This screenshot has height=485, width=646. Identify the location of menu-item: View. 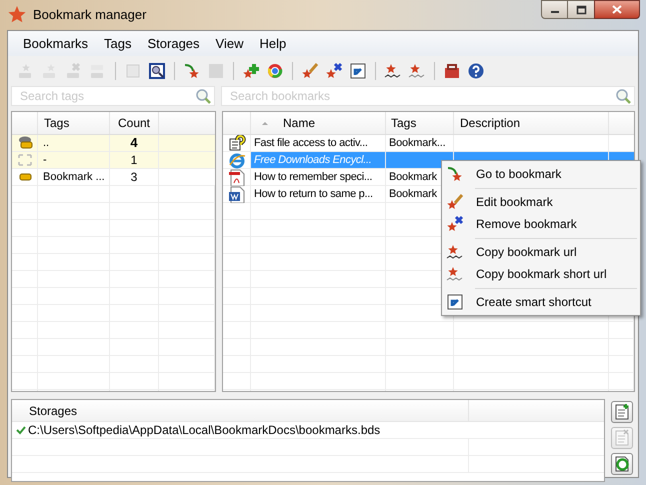
(229, 44).